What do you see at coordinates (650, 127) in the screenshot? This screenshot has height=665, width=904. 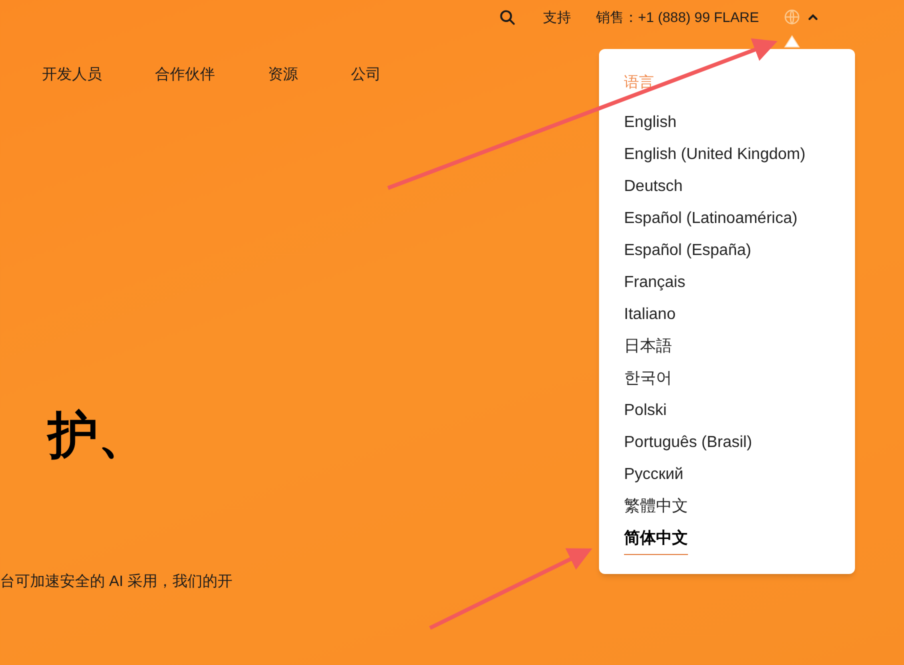 I see `language-option: English` at bounding box center [650, 127].